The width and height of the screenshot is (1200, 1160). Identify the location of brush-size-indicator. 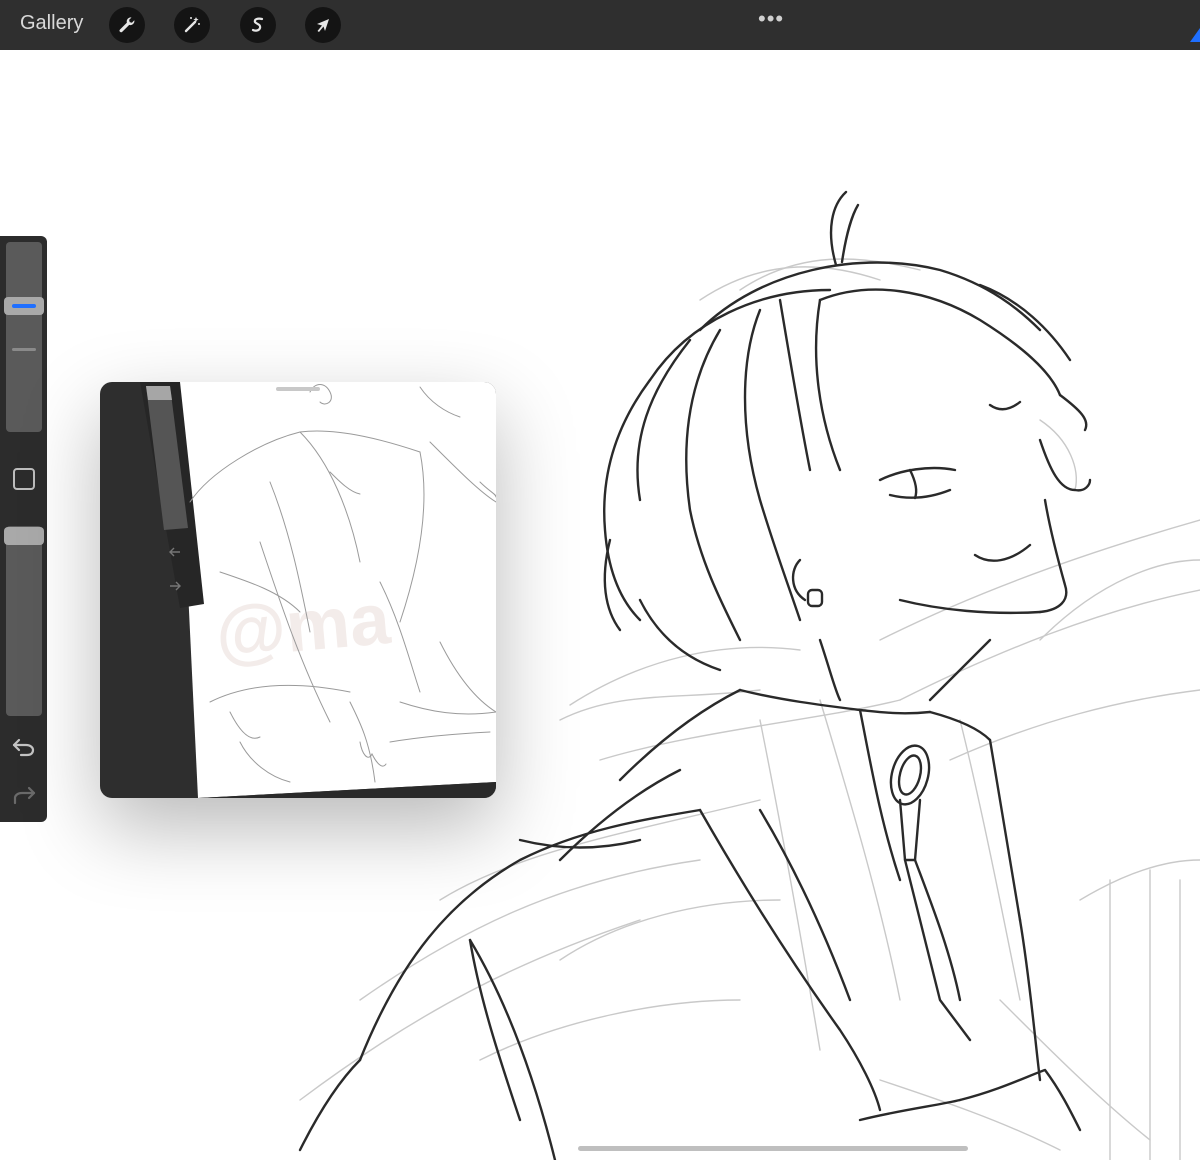
(24, 306).